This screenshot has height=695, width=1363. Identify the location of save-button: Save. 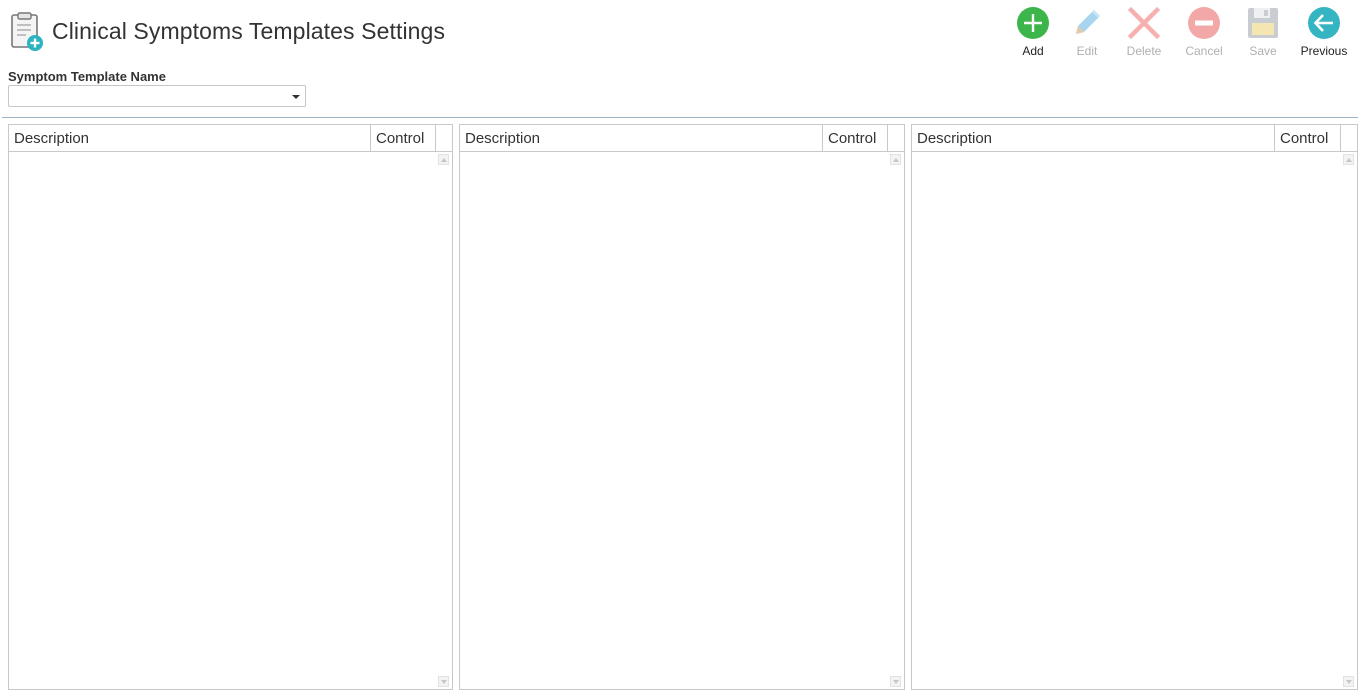
(1263, 33).